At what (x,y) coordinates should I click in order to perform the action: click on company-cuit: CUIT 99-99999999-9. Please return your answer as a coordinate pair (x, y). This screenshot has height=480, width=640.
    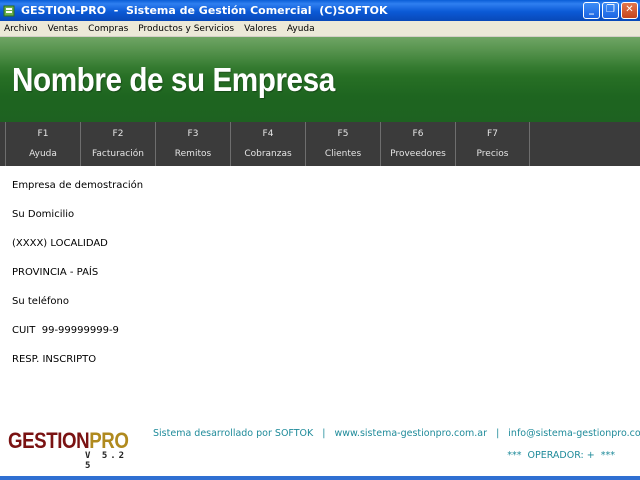
    Looking at the image, I should click on (65, 330).